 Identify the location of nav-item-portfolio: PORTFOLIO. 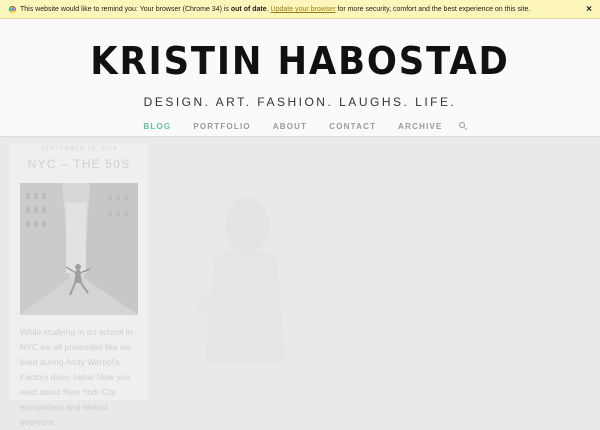
(221, 126).